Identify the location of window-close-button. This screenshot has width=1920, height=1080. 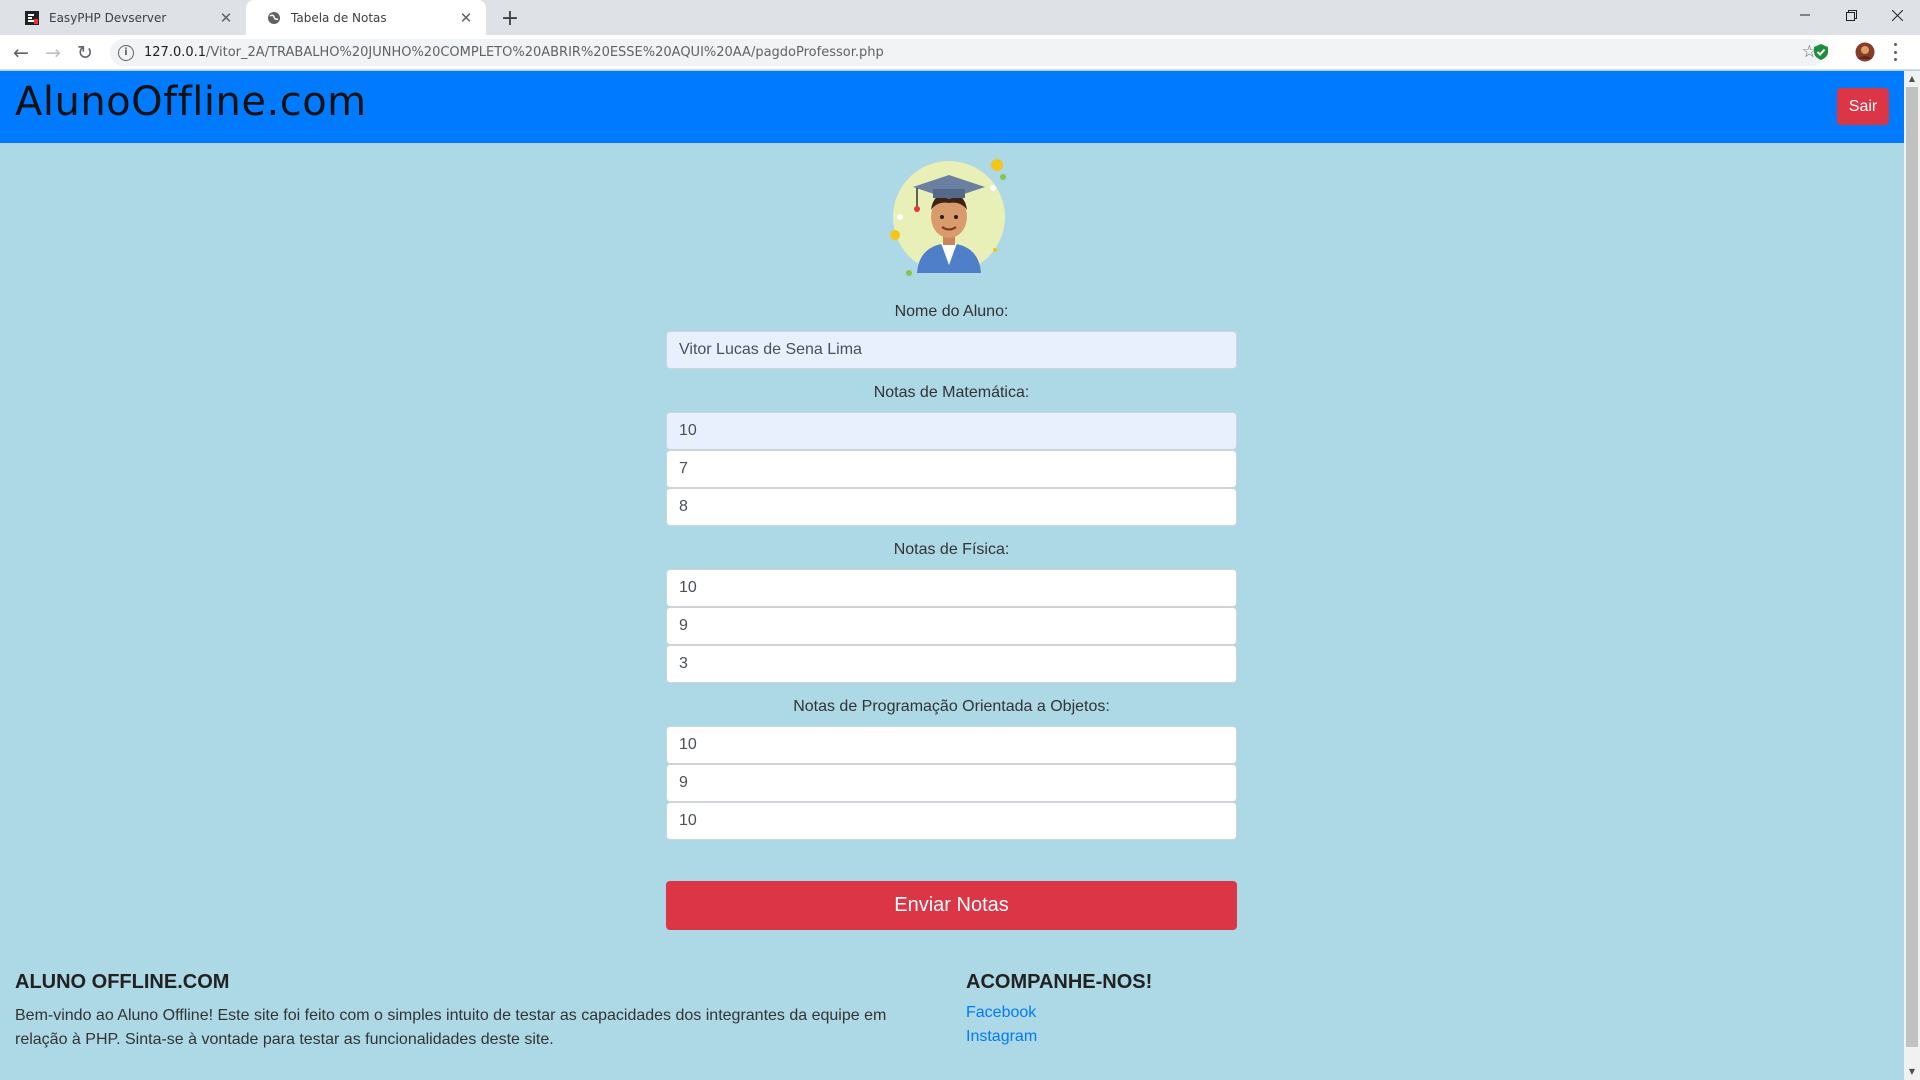
(1897, 15).